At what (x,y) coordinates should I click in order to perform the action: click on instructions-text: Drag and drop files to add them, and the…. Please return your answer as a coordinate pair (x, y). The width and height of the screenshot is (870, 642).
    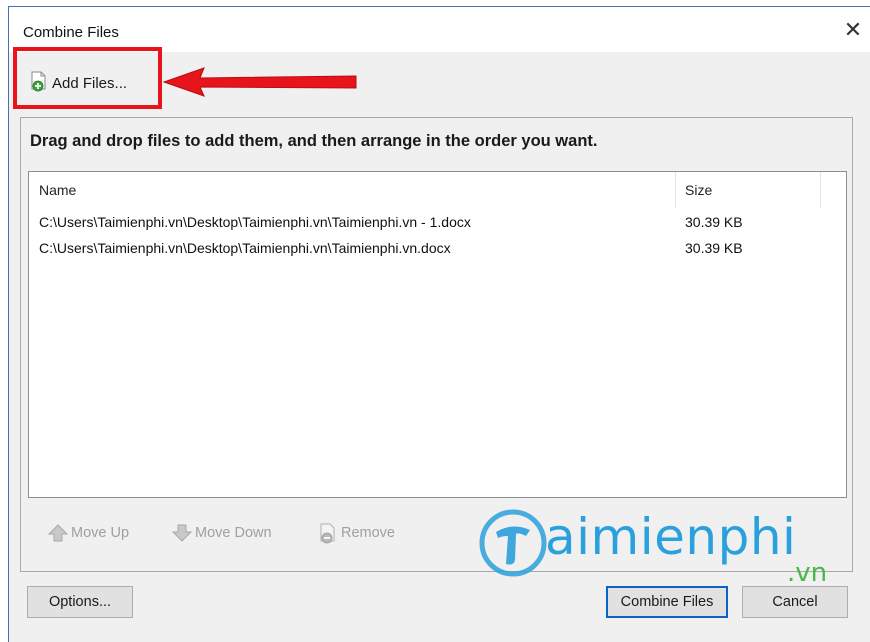
    Looking at the image, I should click on (314, 141).